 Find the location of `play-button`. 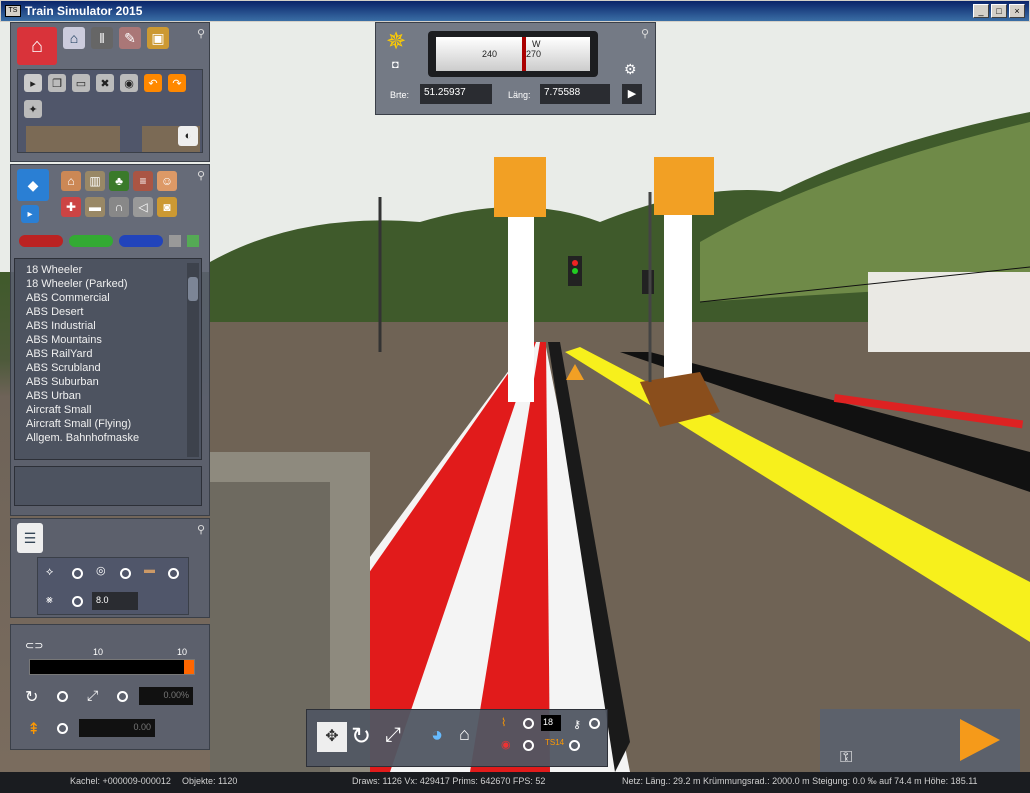

play-button is located at coordinates (970, 742).